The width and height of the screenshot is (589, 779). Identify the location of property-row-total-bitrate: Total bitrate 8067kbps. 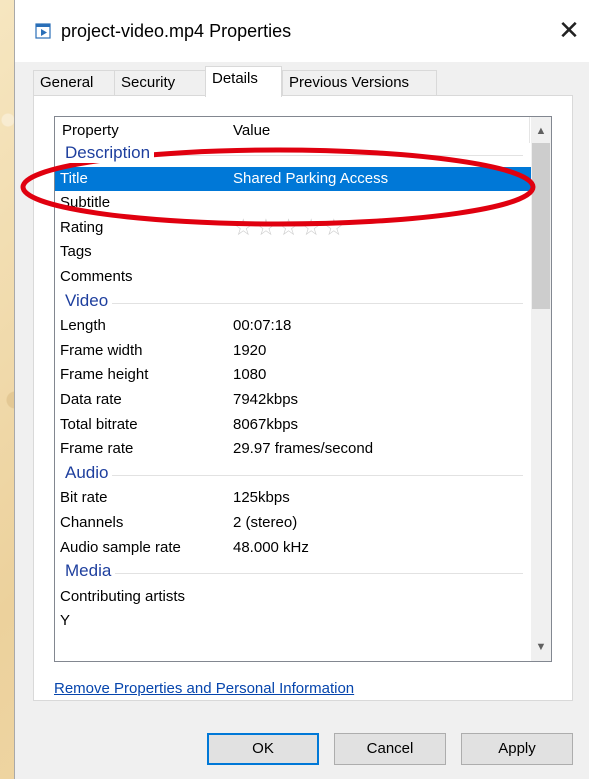
(293, 425).